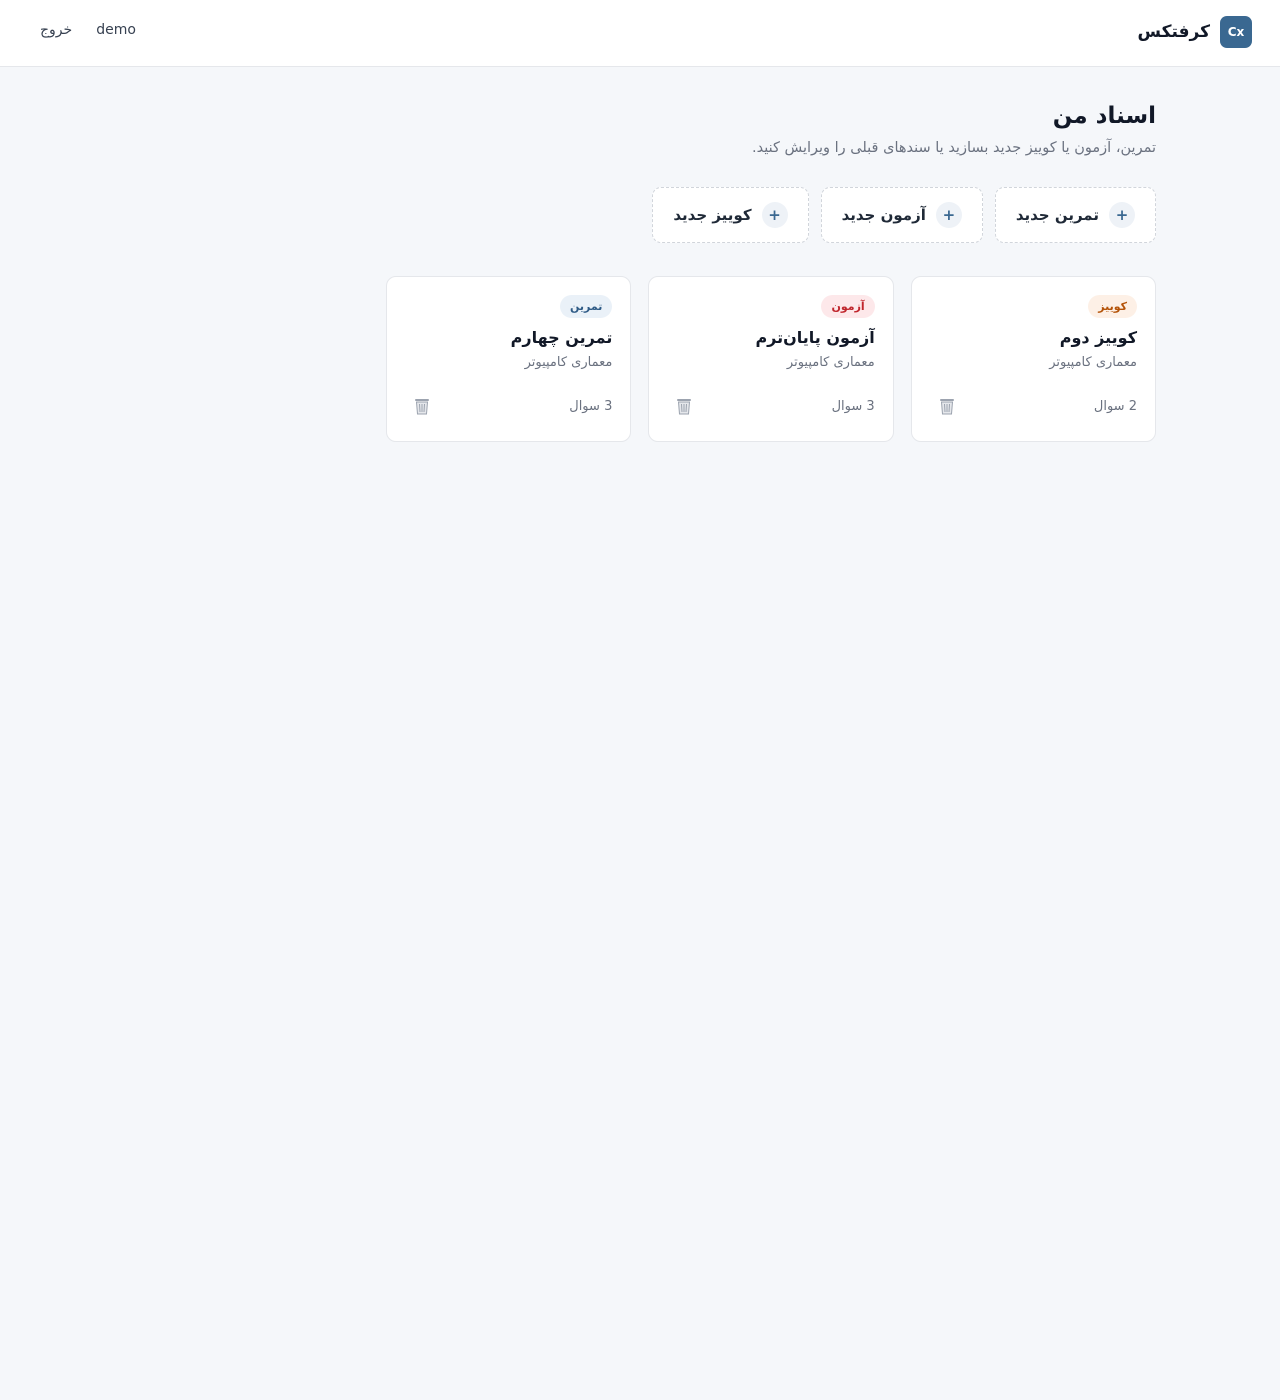  I want to click on new-exercise-button: + تمرین جدید, so click(1075, 215).